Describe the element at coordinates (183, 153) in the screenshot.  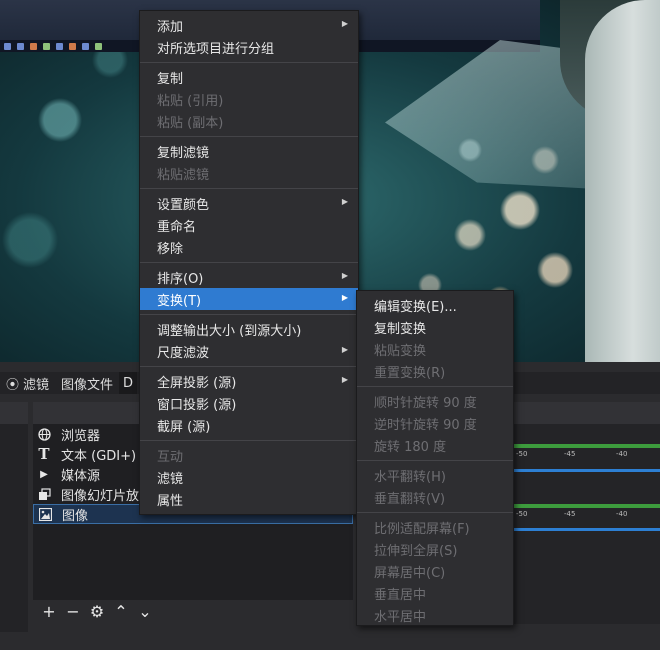
I see `menu-item-label: 复制滤镜` at that location.